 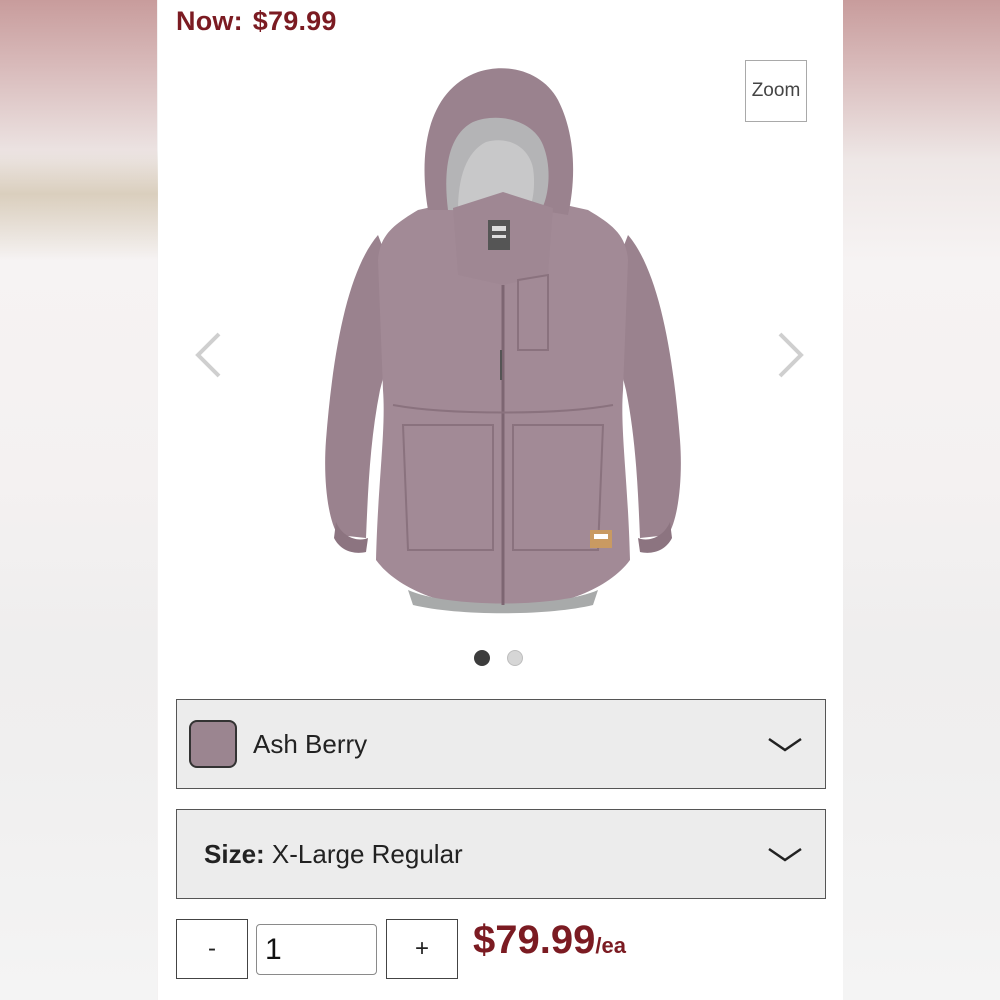 I want to click on color-select: Ash Berry, so click(x=501, y=744).